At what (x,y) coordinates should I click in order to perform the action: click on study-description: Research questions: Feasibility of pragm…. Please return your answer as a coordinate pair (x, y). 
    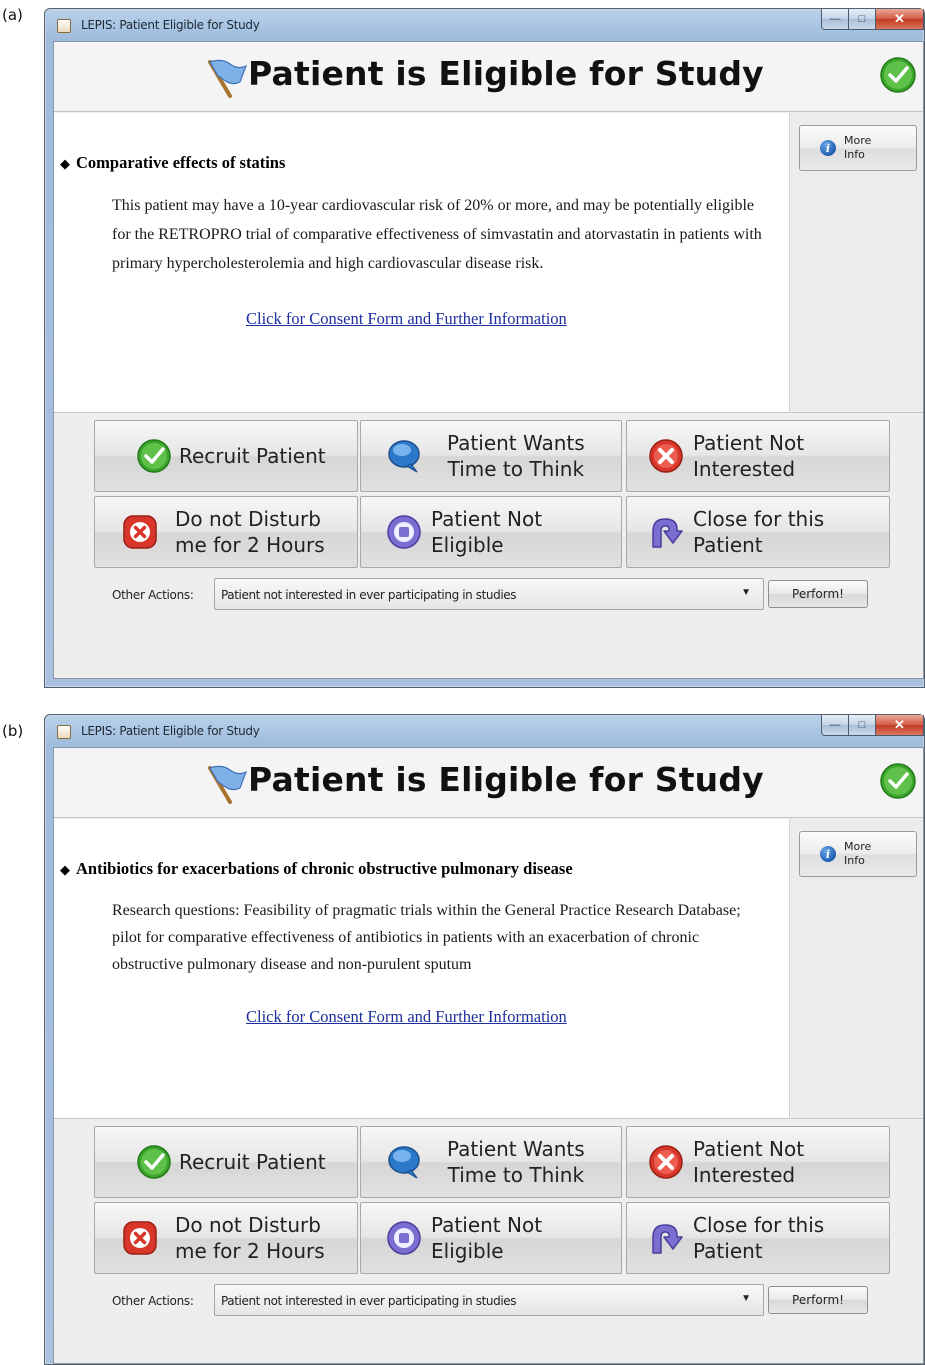
    Looking at the image, I should click on (426, 937).